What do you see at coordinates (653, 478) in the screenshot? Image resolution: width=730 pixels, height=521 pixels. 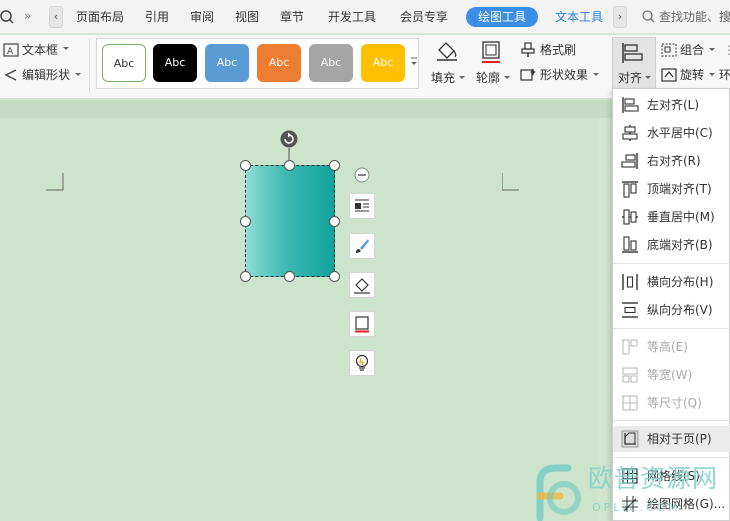 I see `watermark-brand: 欧普资源网` at bounding box center [653, 478].